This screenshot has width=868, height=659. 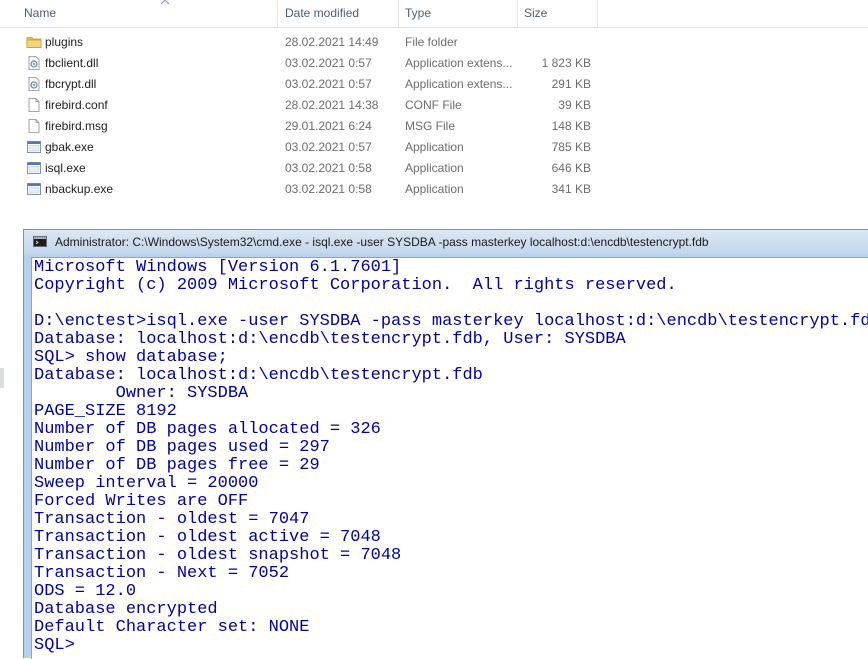 What do you see at coordinates (177, 465) in the screenshot?
I see `console-line: Number of DB pages free = 29` at bounding box center [177, 465].